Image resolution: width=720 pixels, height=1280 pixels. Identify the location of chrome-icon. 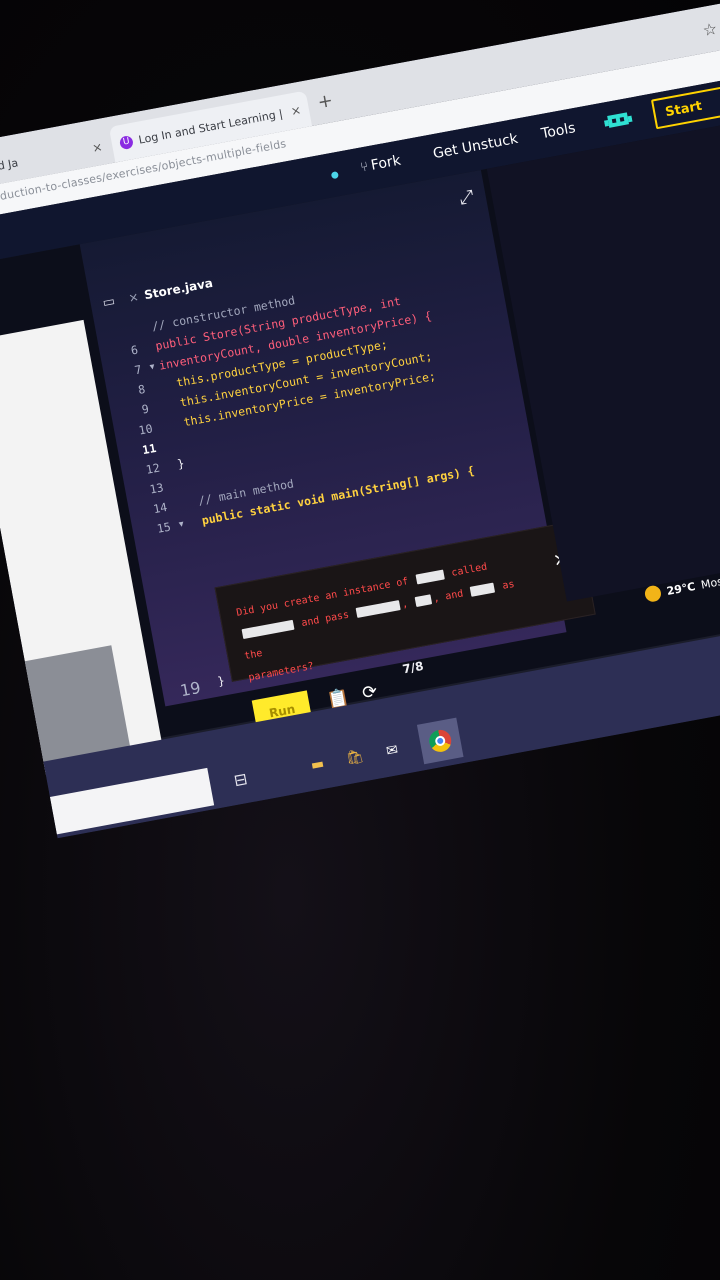
(440, 741).